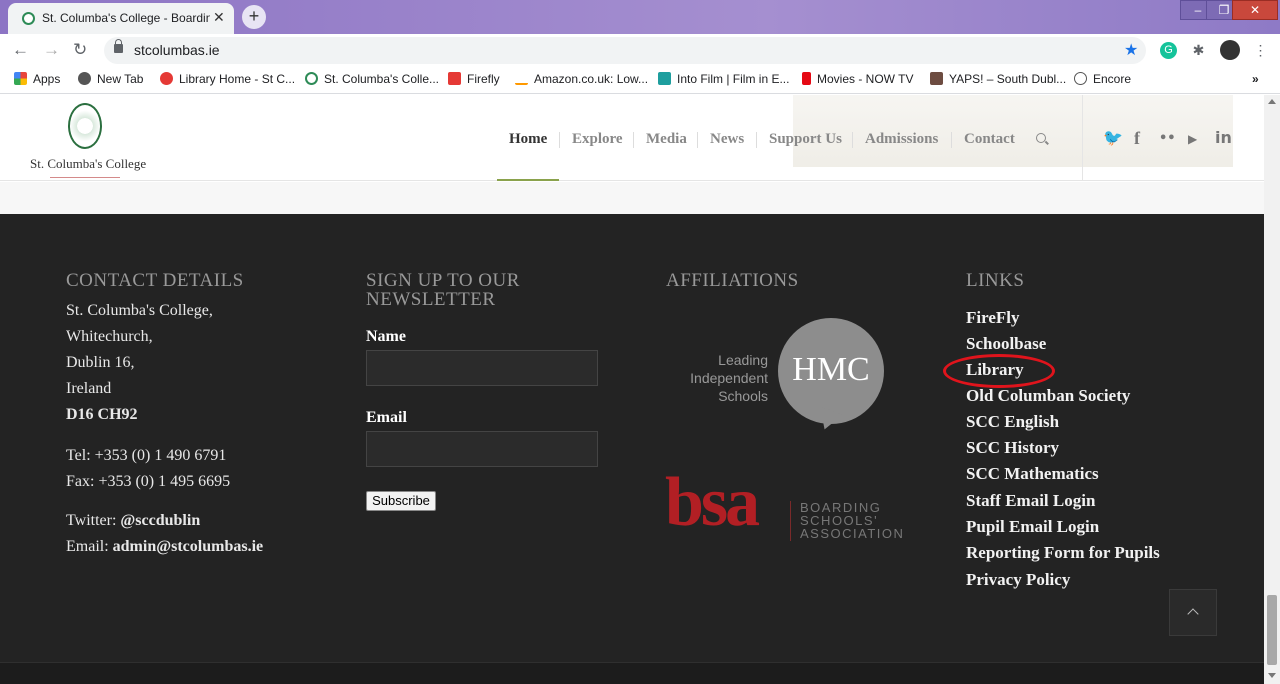 The image size is (1280, 684). Describe the element at coordinates (177, 50) in the screenshot. I see `url-text: stcolumbas.ie` at that location.